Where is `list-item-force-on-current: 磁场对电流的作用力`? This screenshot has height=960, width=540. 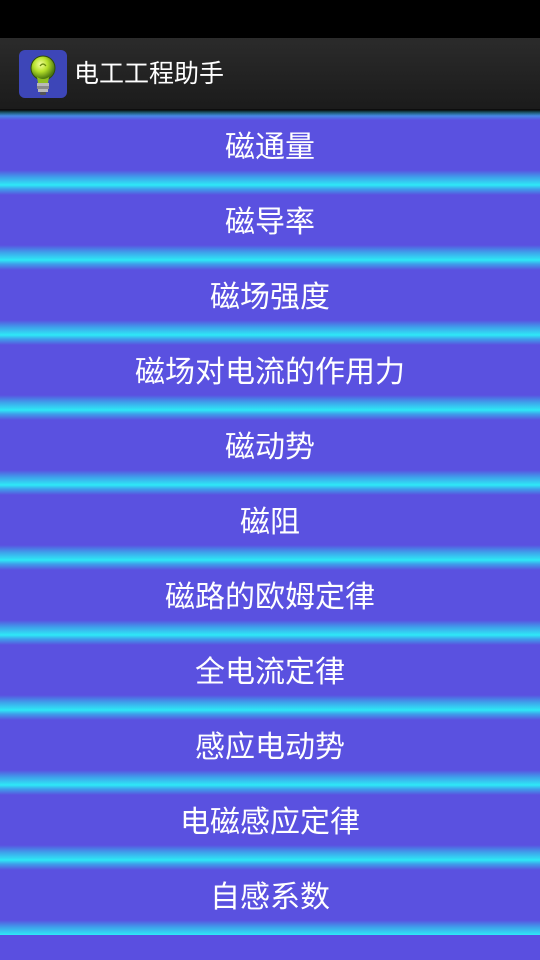 list-item-force-on-current: 磁场对电流的作用力 is located at coordinates (270, 372).